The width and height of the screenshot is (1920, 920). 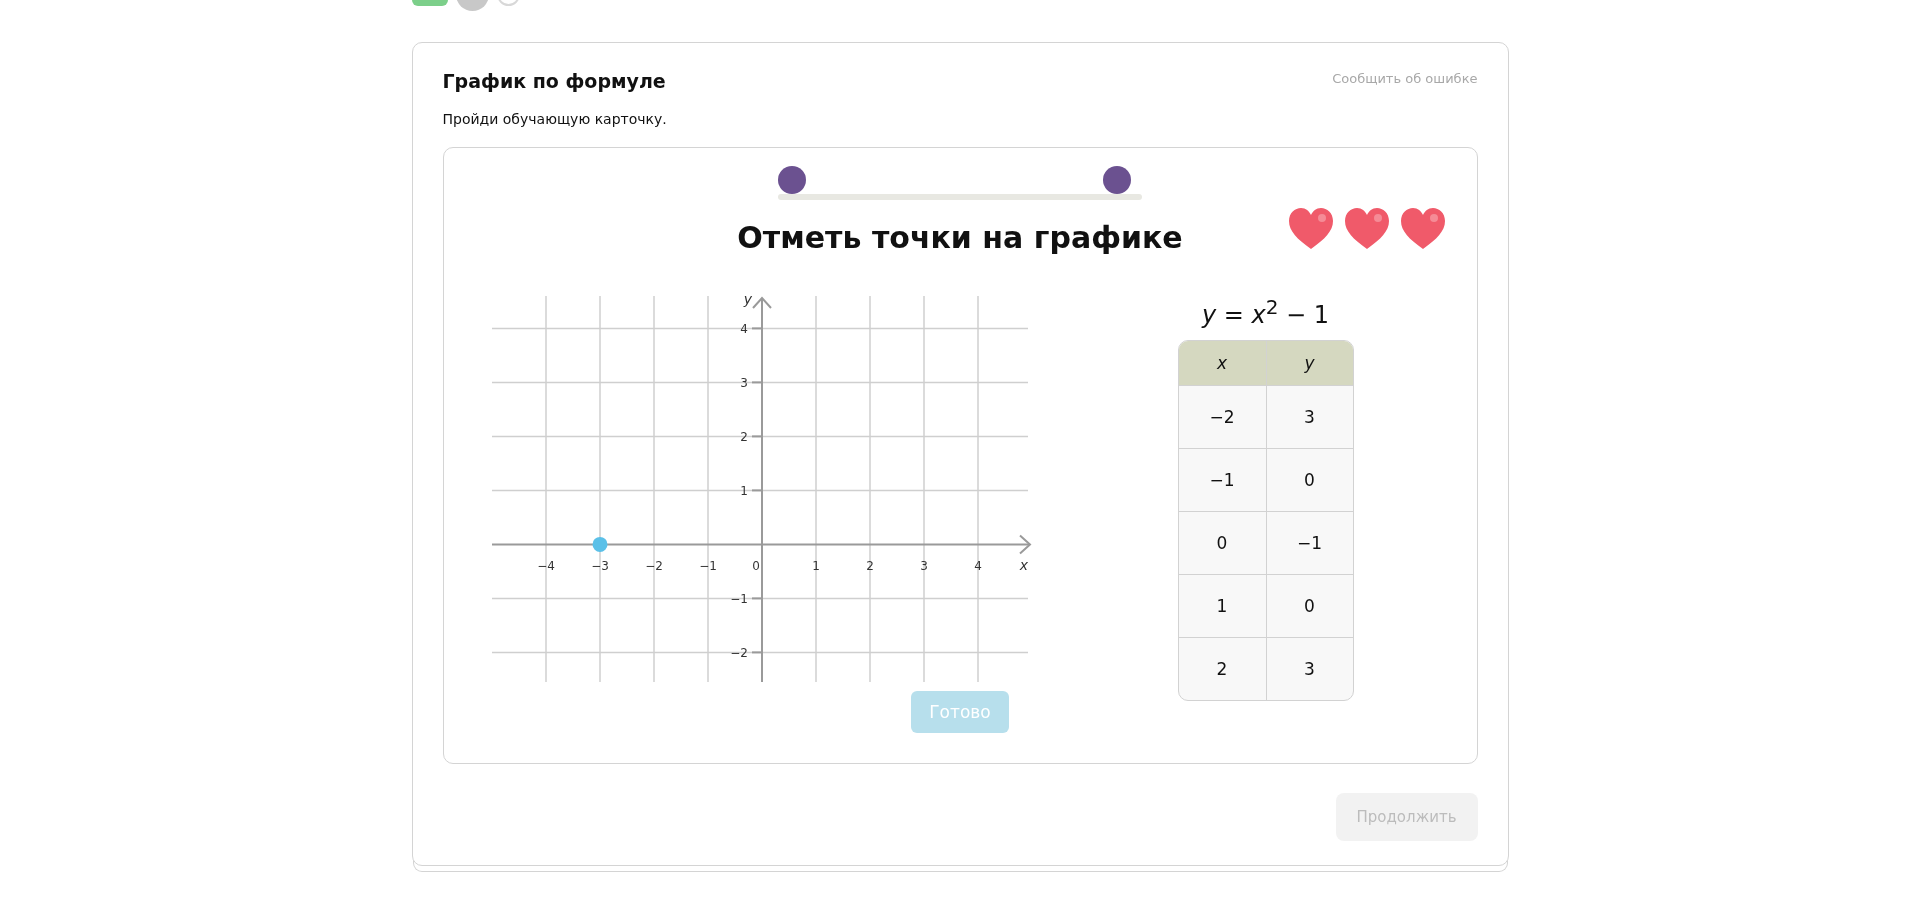 I want to click on y-tick-label: 1, so click(x=743, y=491).